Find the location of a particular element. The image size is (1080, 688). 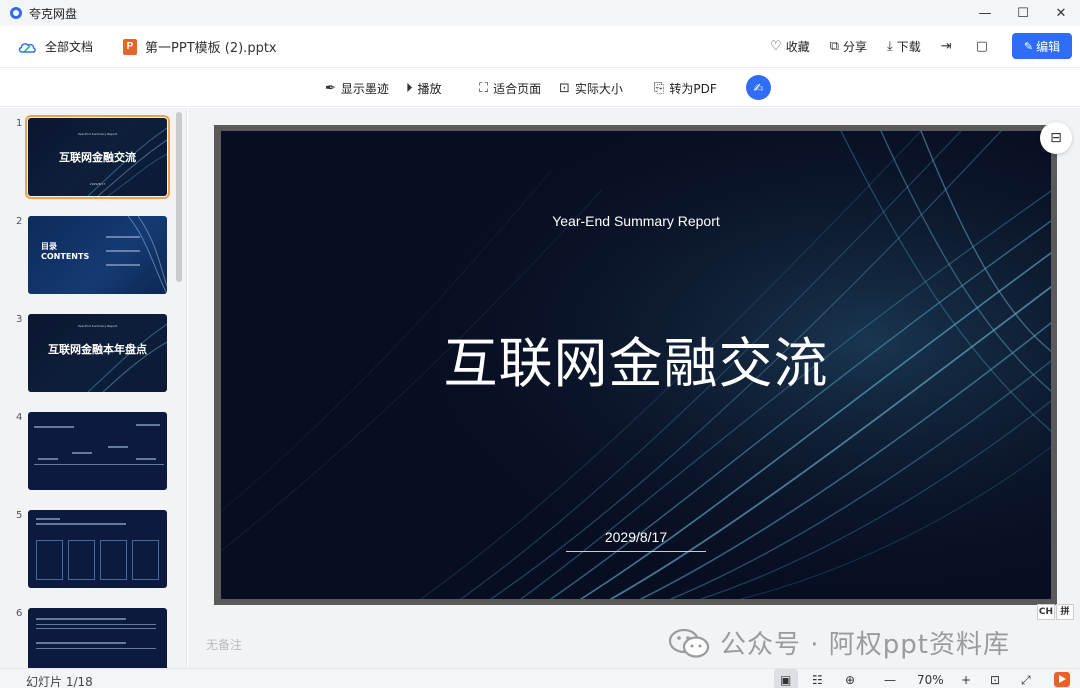

thumbnail-number: 2 is located at coordinates (19, 221).